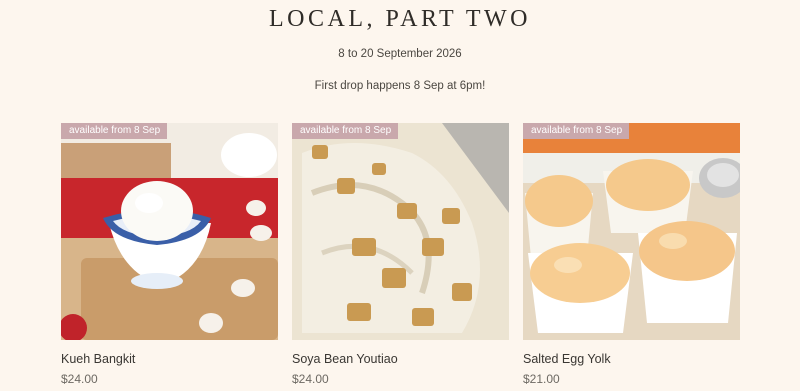  What do you see at coordinates (631, 359) in the screenshot?
I see `product-name: Salted Egg Yolk` at bounding box center [631, 359].